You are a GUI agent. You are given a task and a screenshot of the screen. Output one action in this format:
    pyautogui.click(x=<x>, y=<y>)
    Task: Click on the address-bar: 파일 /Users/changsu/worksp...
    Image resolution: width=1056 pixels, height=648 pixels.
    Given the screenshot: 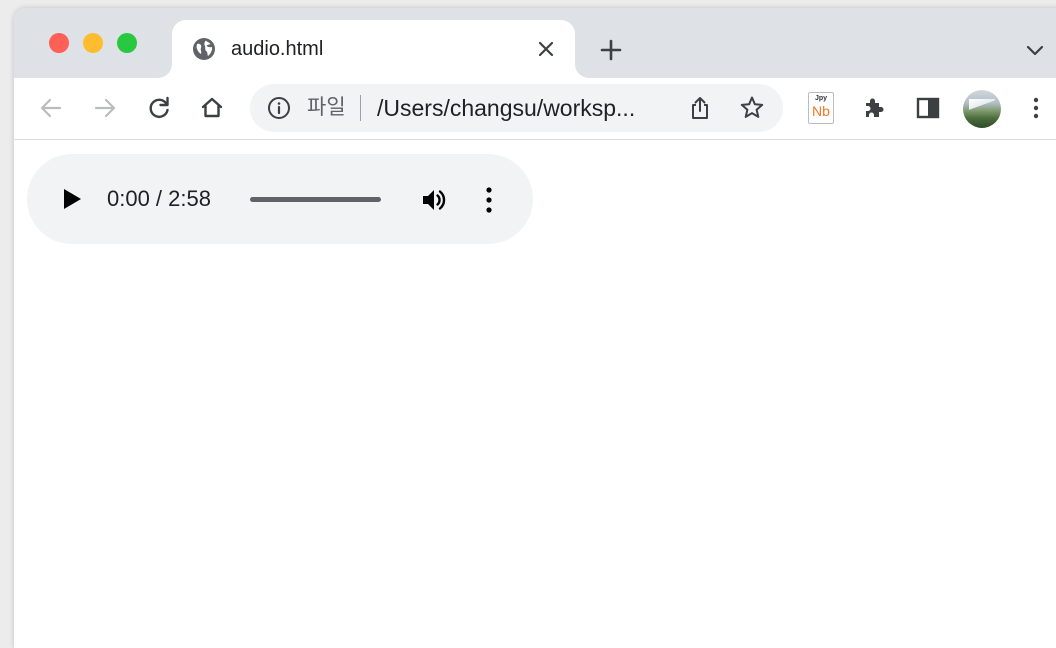 What is the action you would take?
    pyautogui.click(x=516, y=108)
    